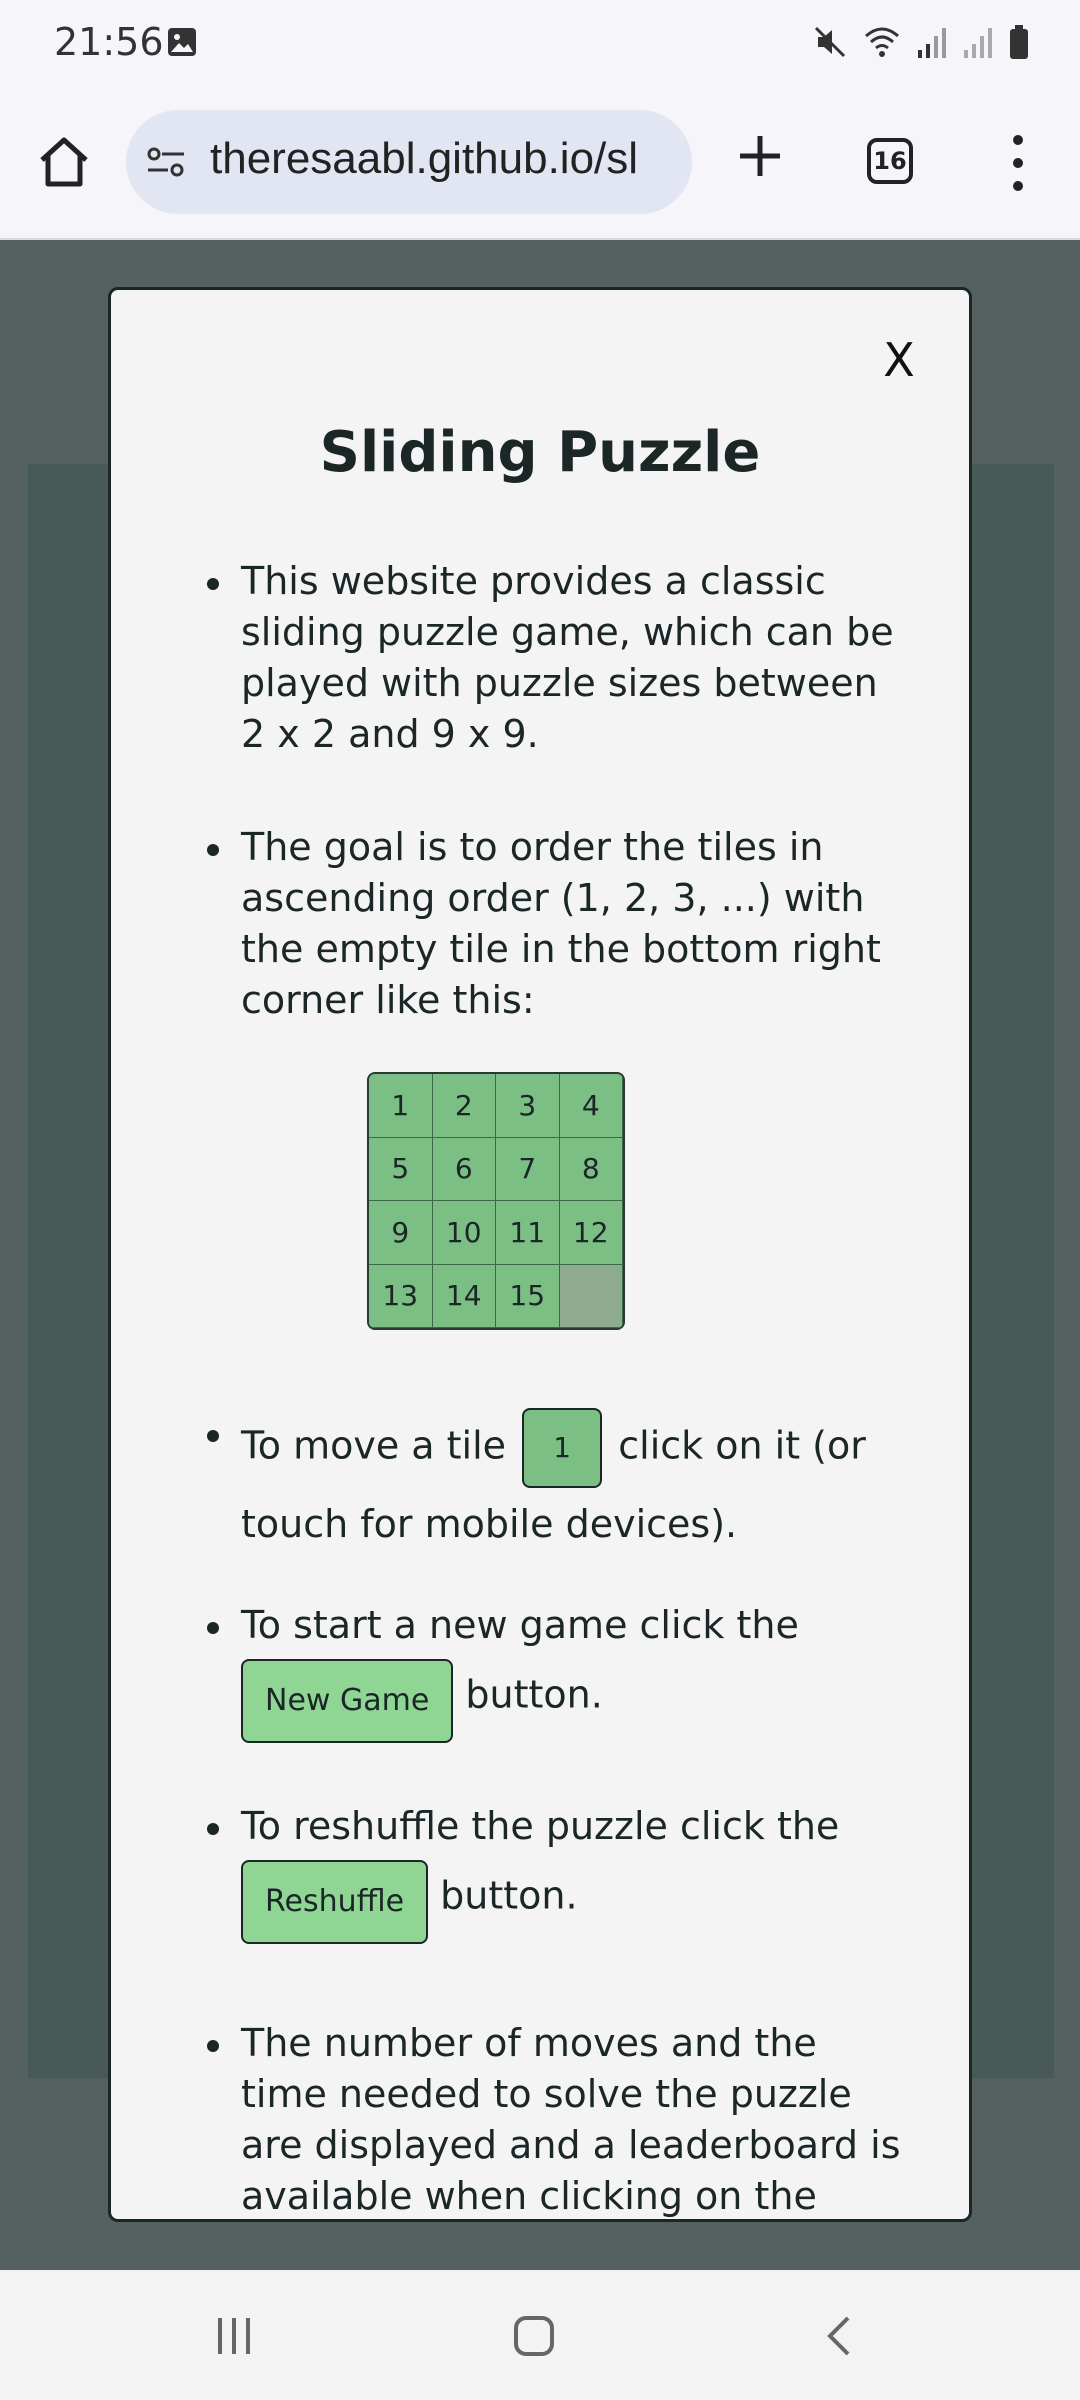 The height and width of the screenshot is (2400, 1080). Describe the element at coordinates (890, 161) in the screenshot. I see `tab-switcher-button: 16` at that location.